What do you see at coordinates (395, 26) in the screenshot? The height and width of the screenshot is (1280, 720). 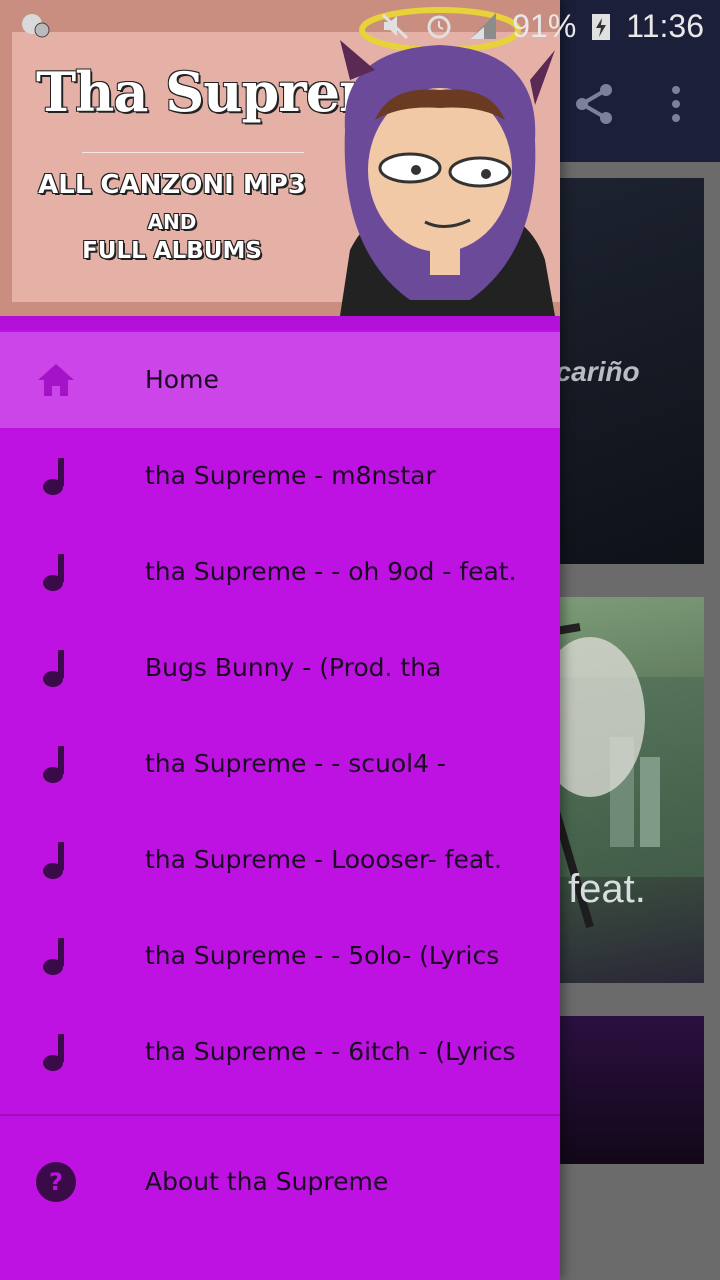 I see `mute-icon` at bounding box center [395, 26].